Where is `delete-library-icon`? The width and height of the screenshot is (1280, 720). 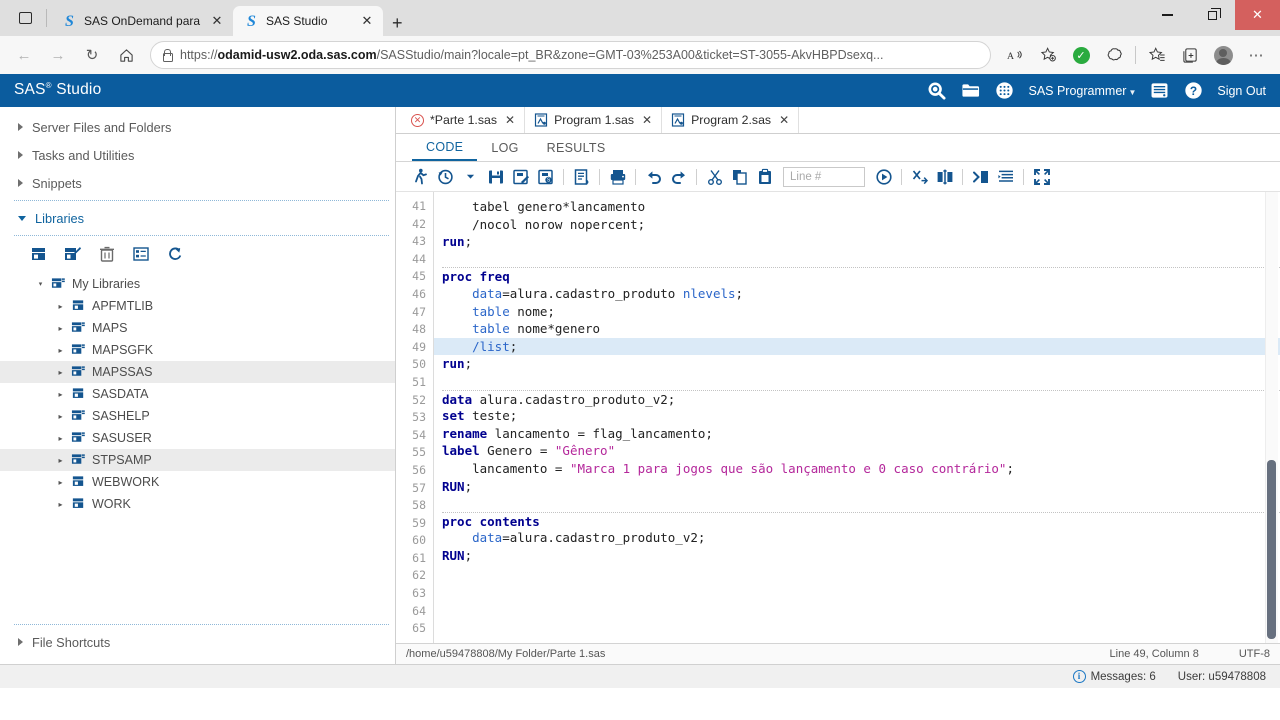 delete-library-icon is located at coordinates (107, 254).